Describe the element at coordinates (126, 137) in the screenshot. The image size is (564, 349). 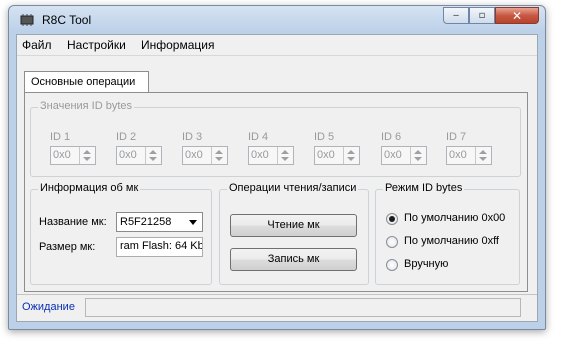
I see `id2-label: ID 2` at that location.